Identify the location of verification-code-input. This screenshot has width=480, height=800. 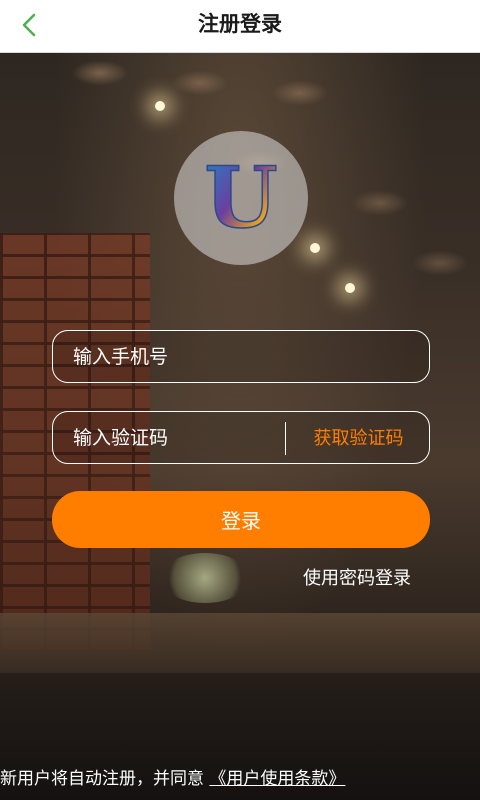
(174, 437).